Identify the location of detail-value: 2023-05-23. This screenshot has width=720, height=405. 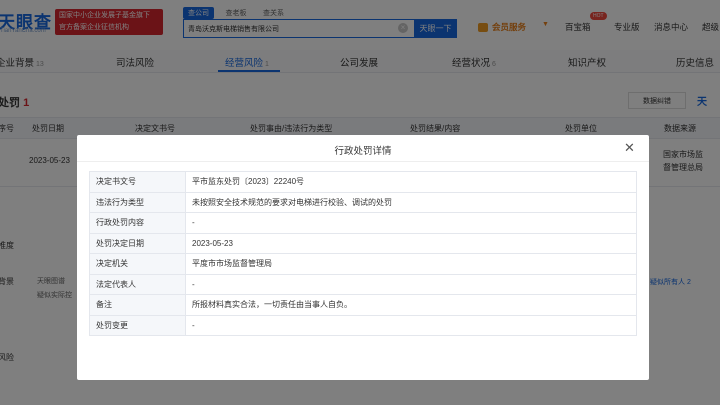
(411, 243).